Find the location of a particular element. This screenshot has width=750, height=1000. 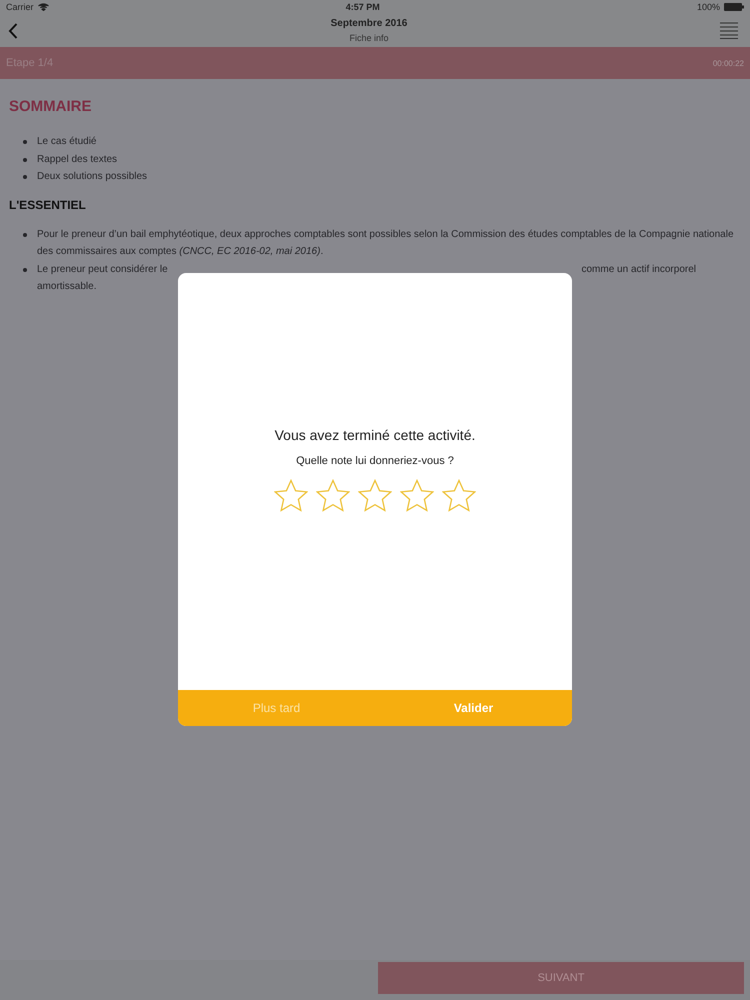

back-icon is located at coordinates (13, 30).